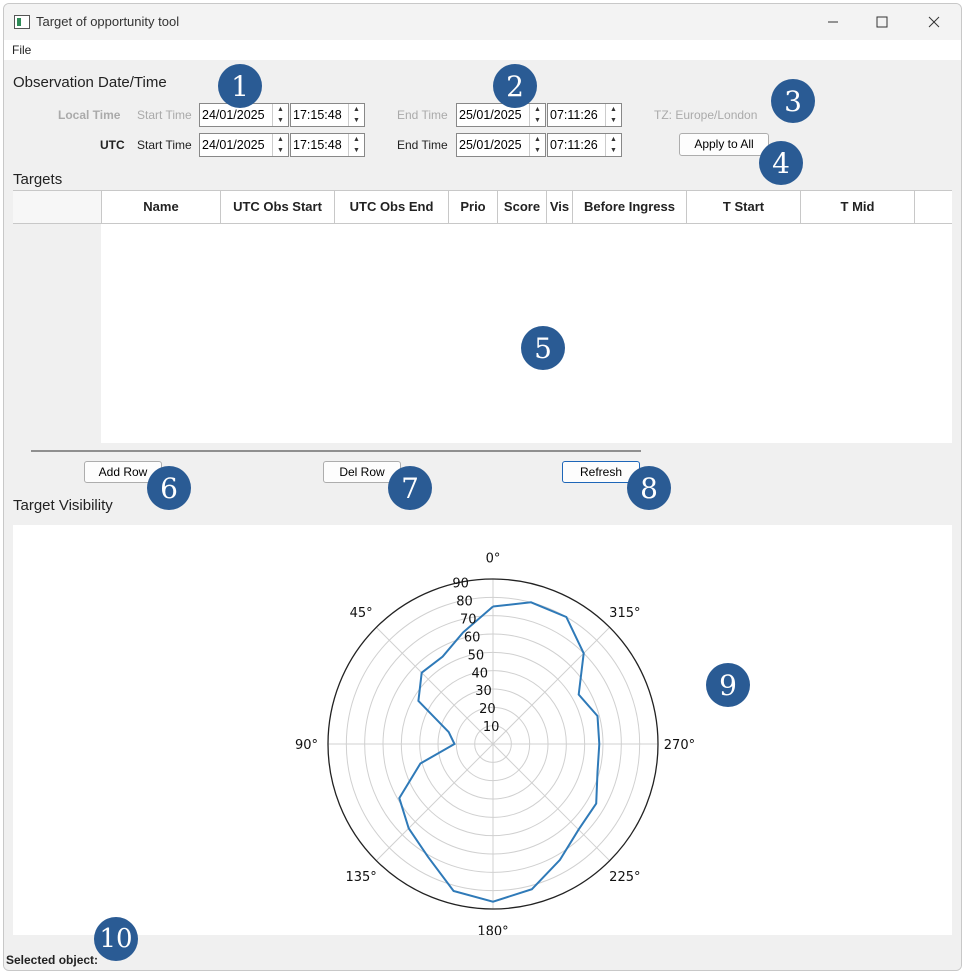  Describe the element at coordinates (306, 745) in the screenshot. I see `angle-tick-label: 90°` at that location.